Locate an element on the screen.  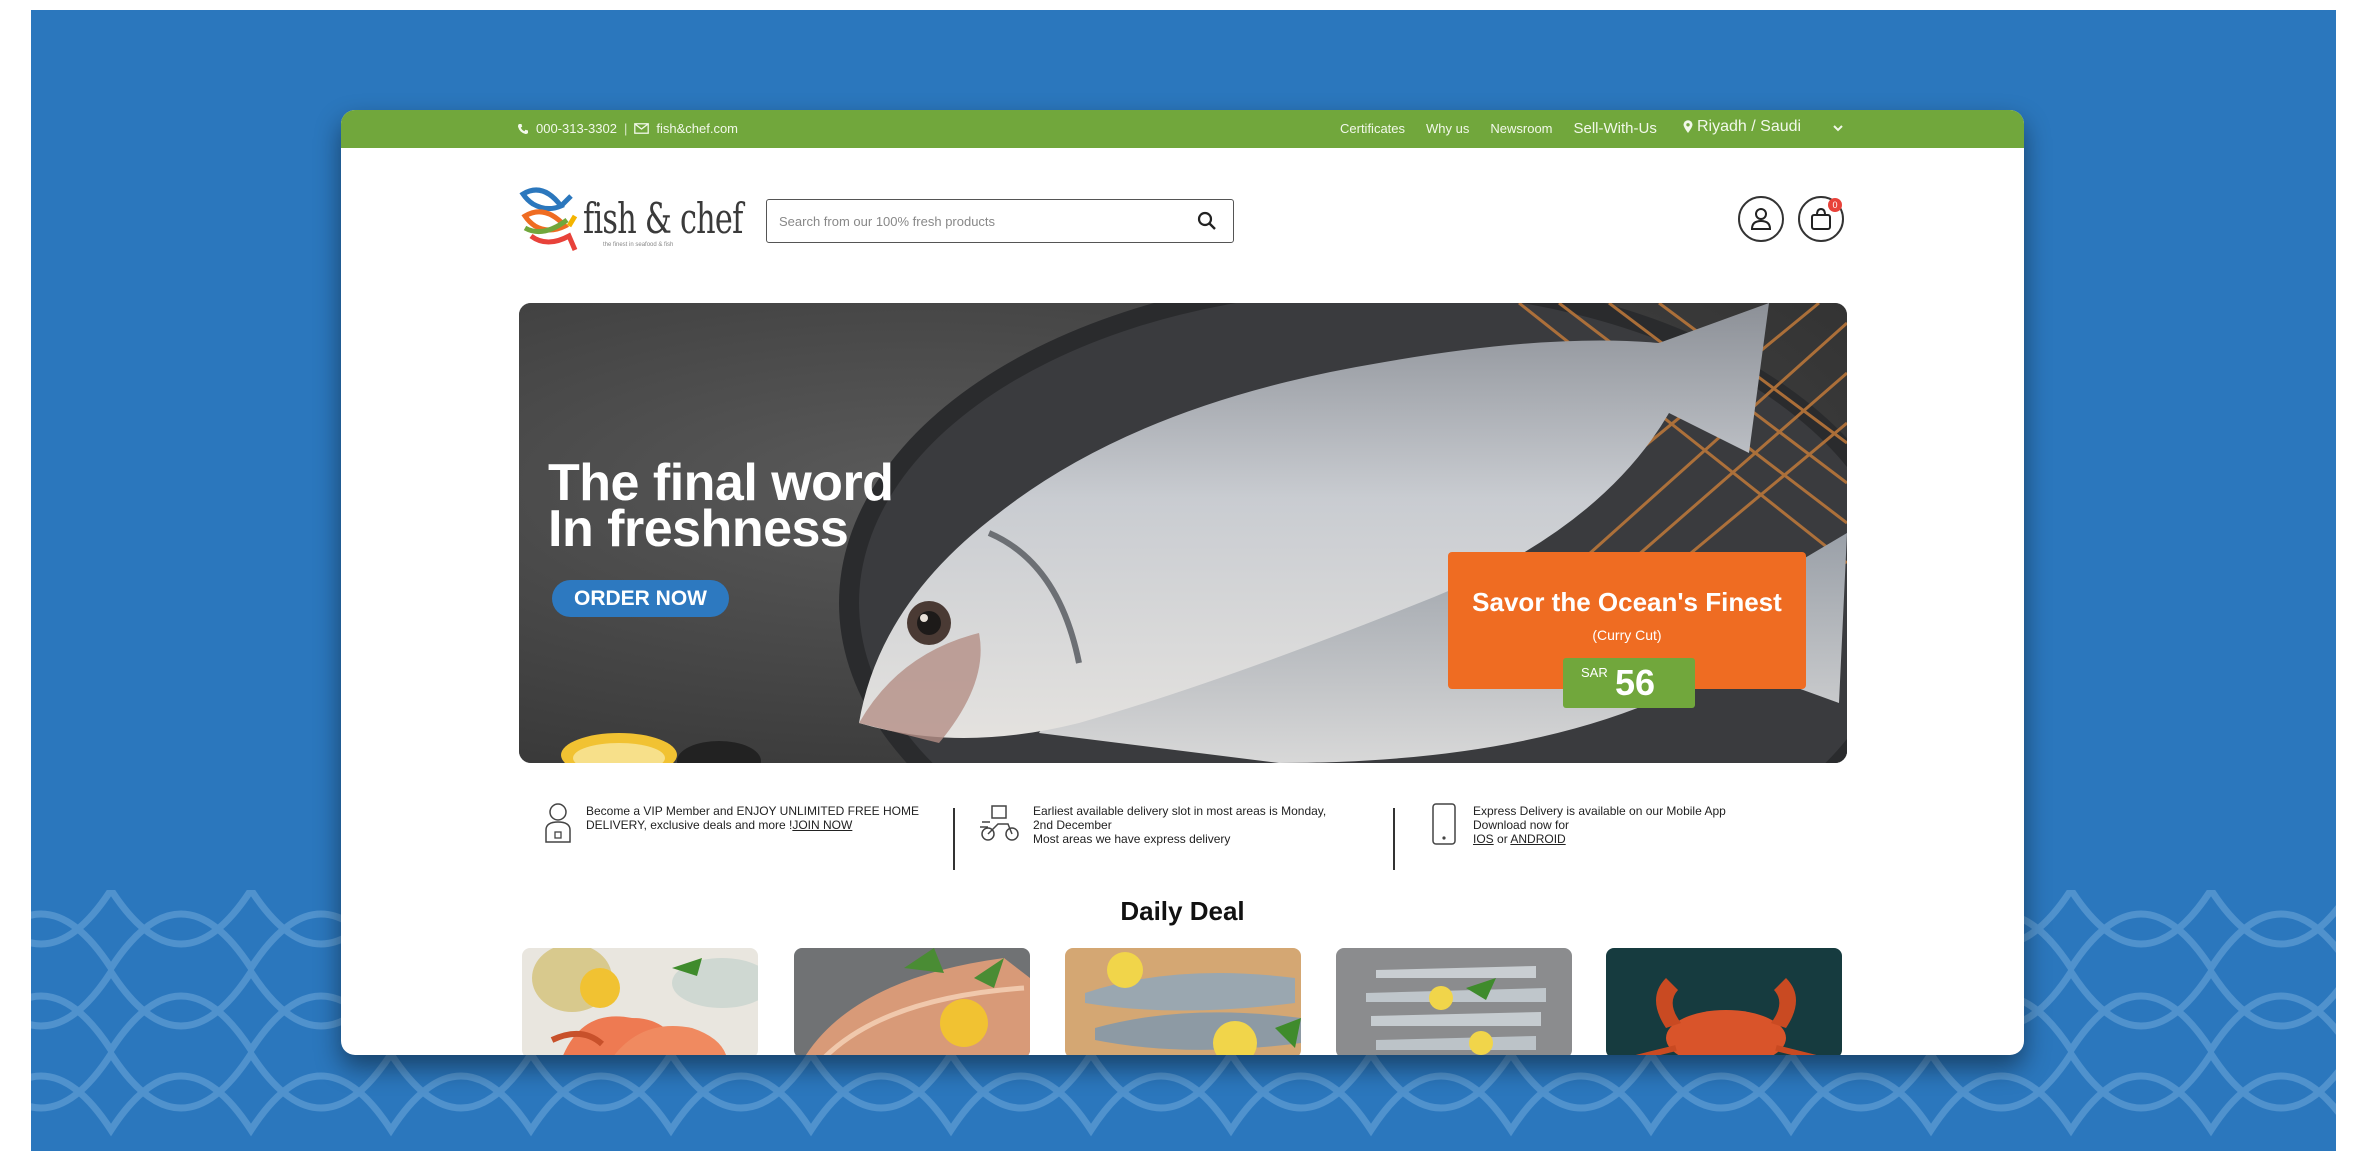
email-link: fish&chef.com is located at coordinates (697, 128).